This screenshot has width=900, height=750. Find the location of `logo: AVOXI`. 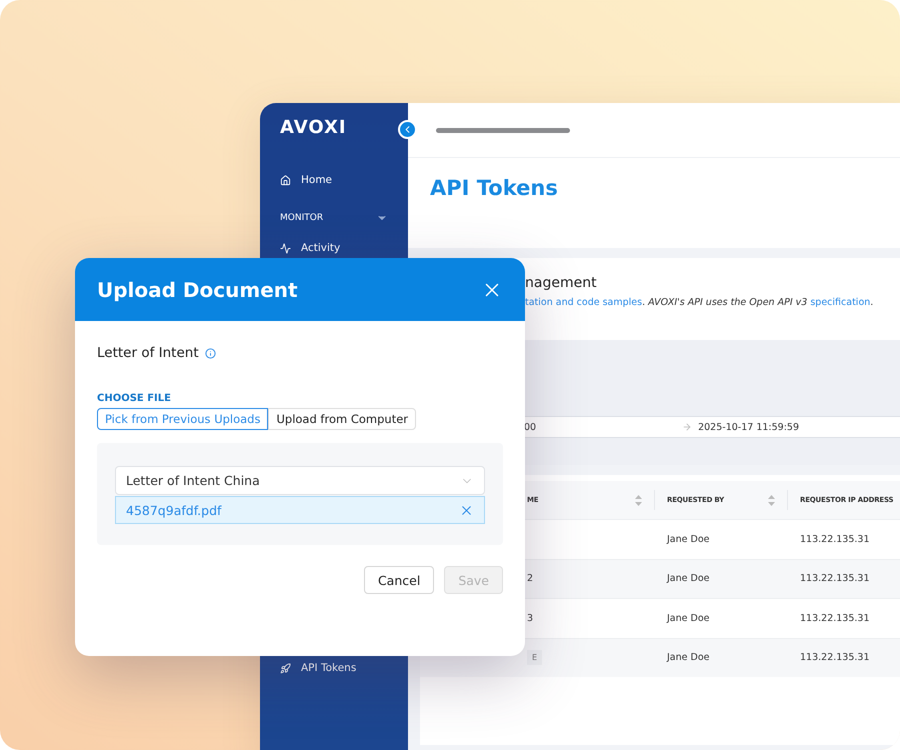

logo: AVOXI is located at coordinates (313, 127).